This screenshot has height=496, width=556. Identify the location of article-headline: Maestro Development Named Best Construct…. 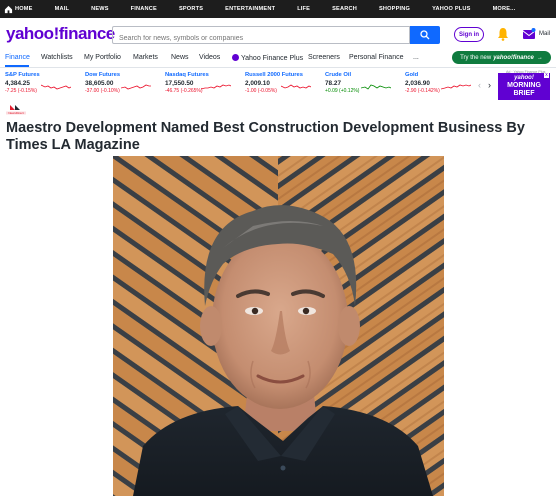
(265, 136).